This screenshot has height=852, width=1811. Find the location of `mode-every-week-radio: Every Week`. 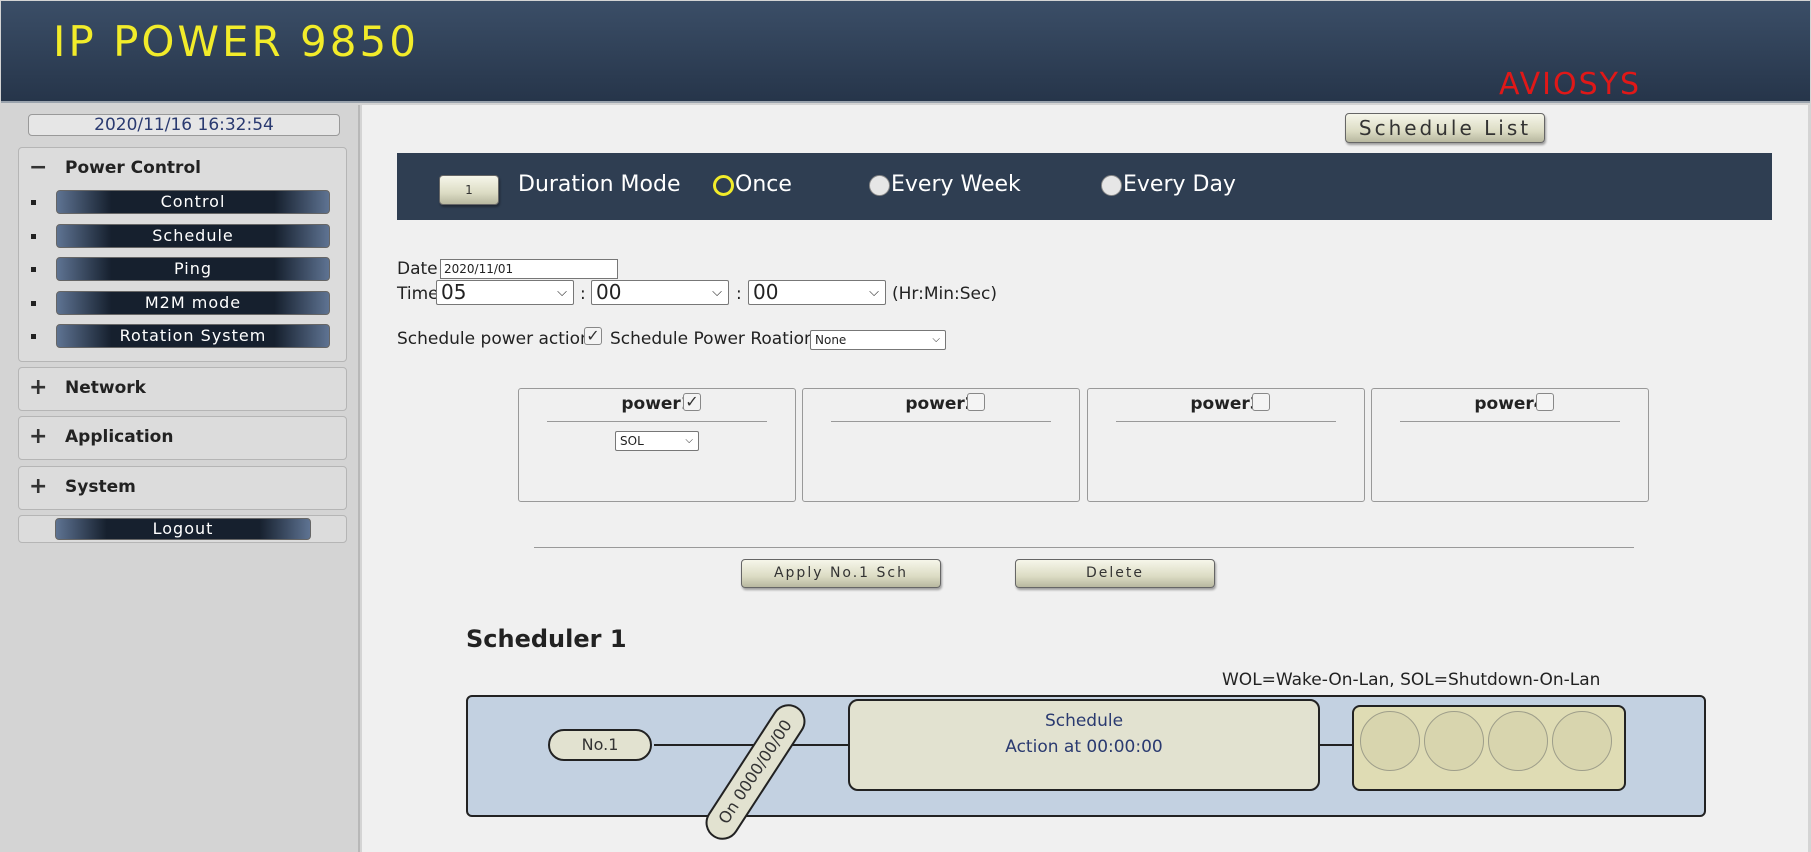

mode-every-week-radio: Every Week is located at coordinates (945, 185).